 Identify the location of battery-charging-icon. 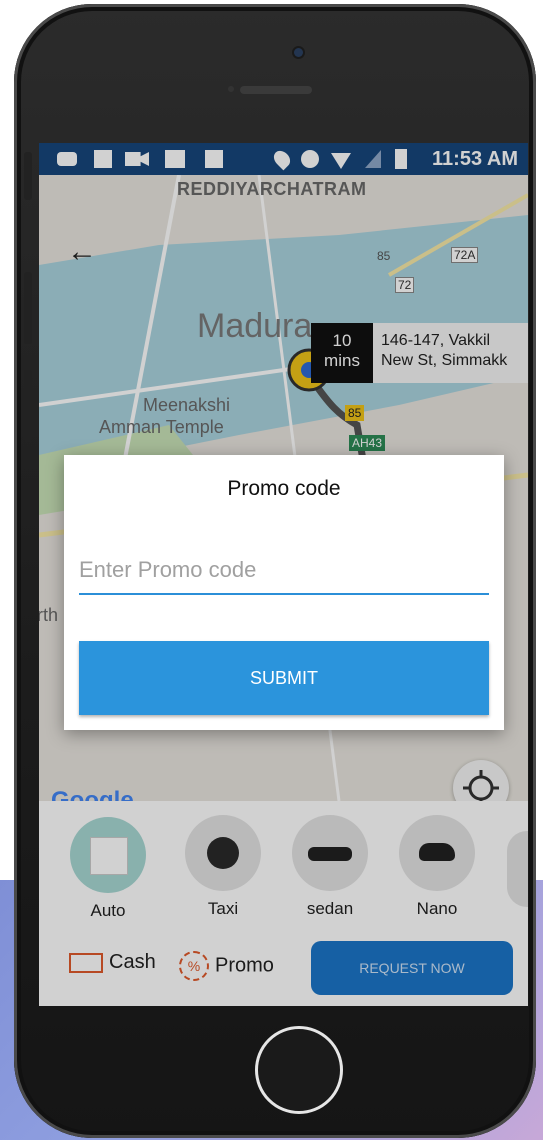
(401, 159).